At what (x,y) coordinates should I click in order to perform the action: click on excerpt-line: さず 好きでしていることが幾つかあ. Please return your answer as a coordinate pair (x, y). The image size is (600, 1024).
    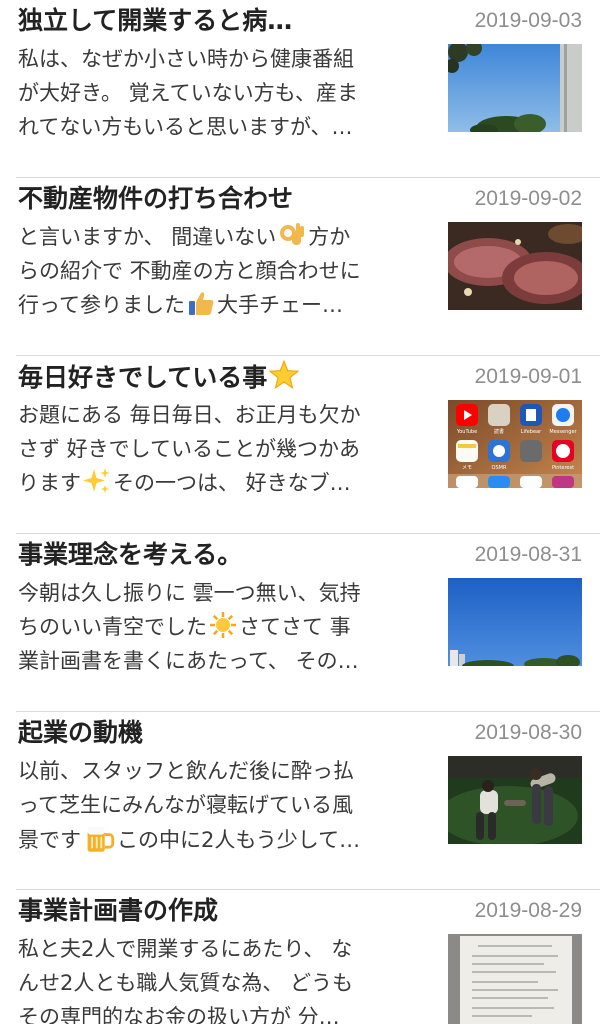
    Looking at the image, I should click on (189, 449).